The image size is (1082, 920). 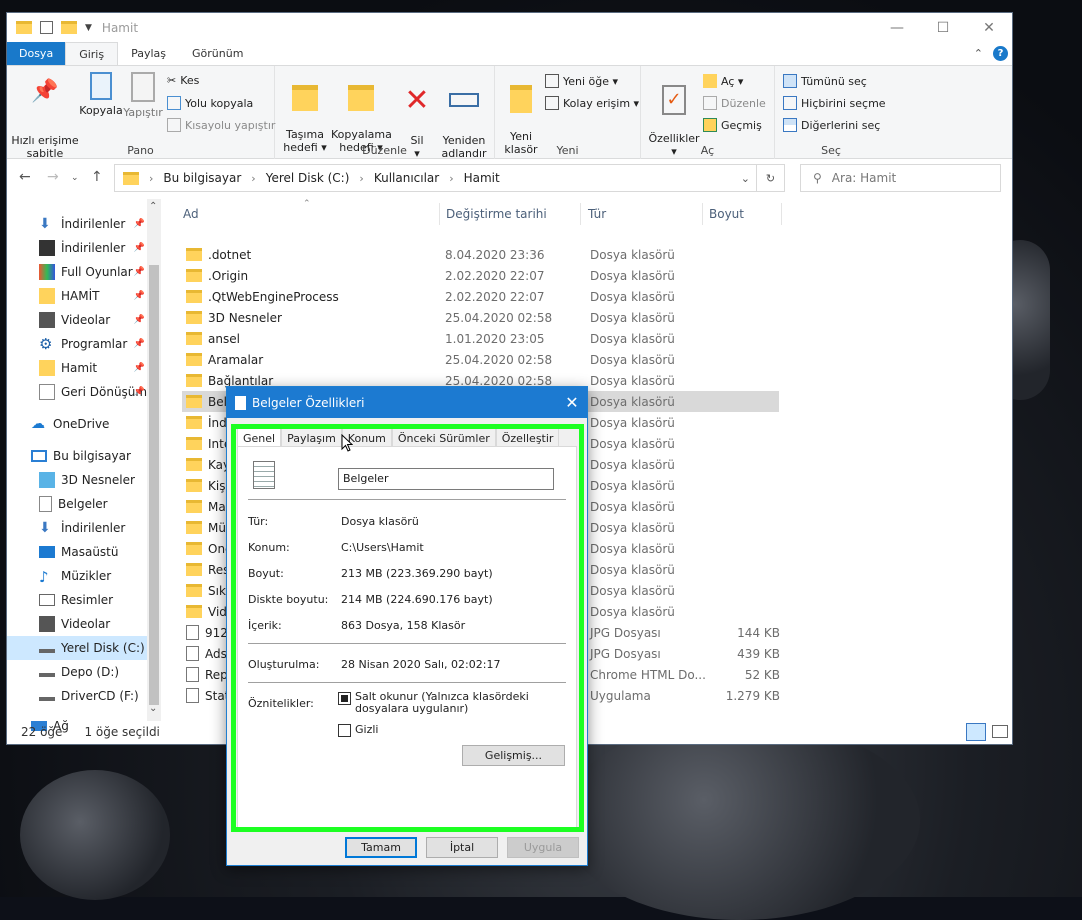 What do you see at coordinates (976, 732) in the screenshot?
I see `details-view-icon` at bounding box center [976, 732].